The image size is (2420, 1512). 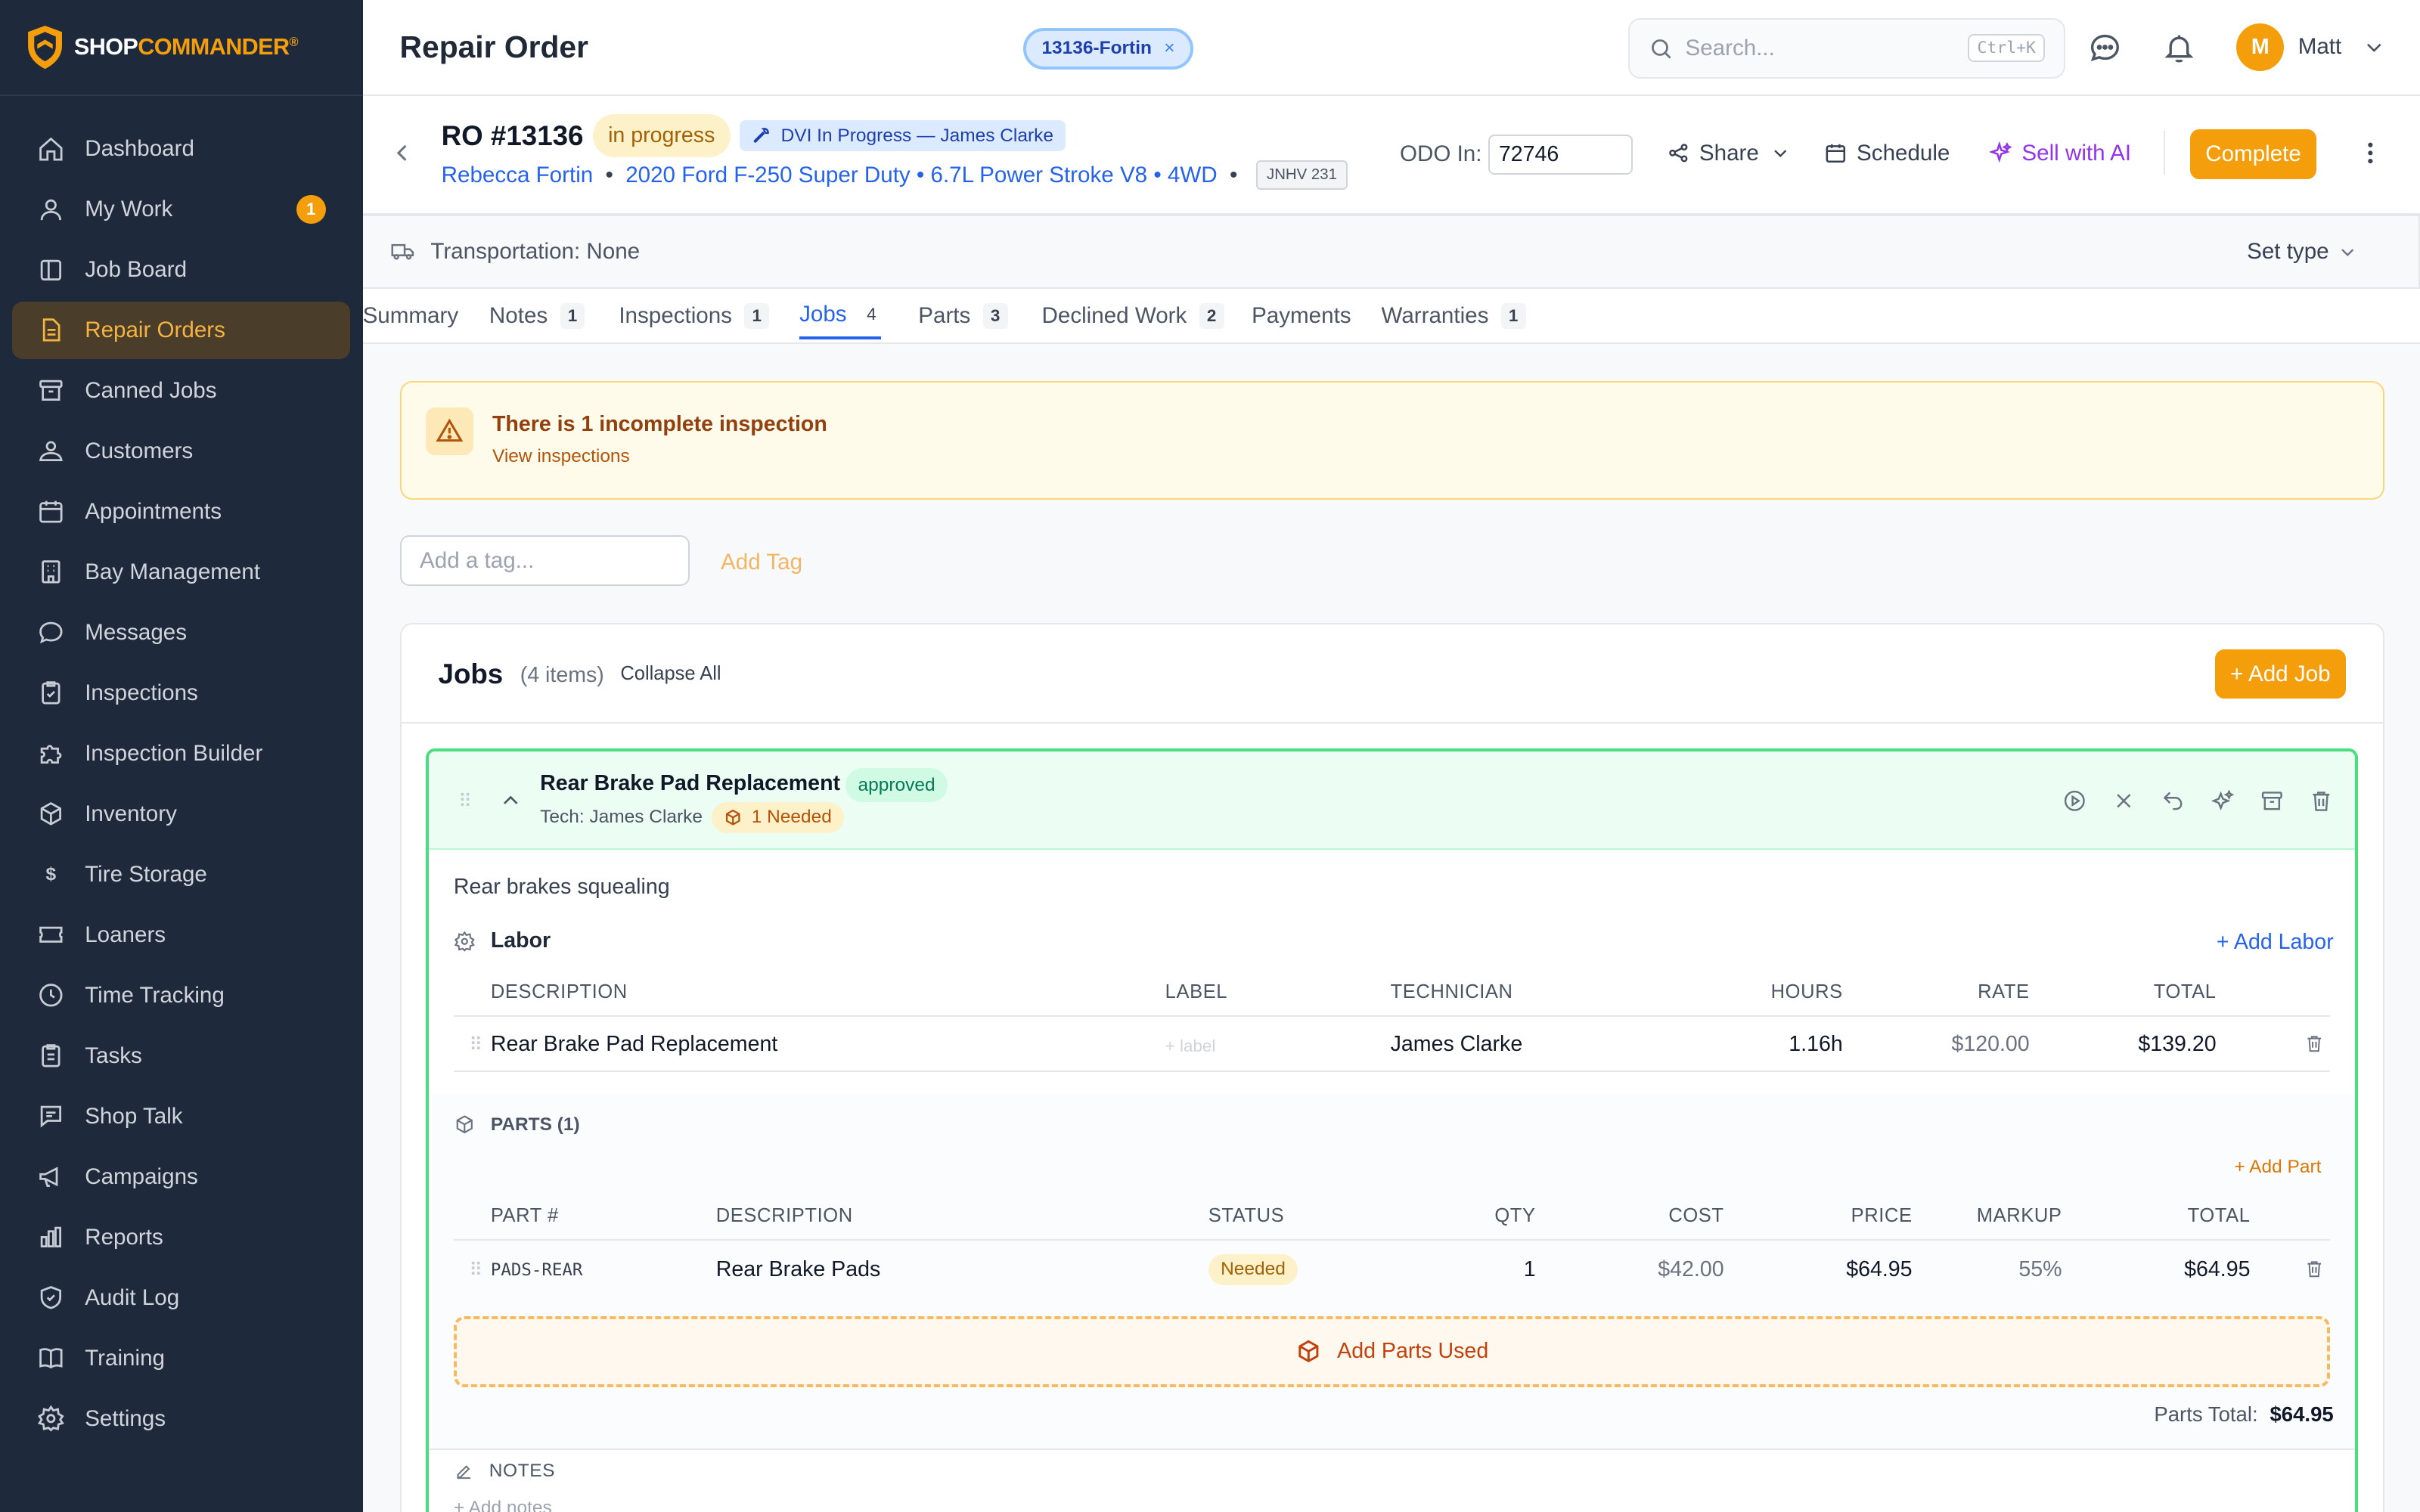 I want to click on close-icon: ×, so click(x=1169, y=48).